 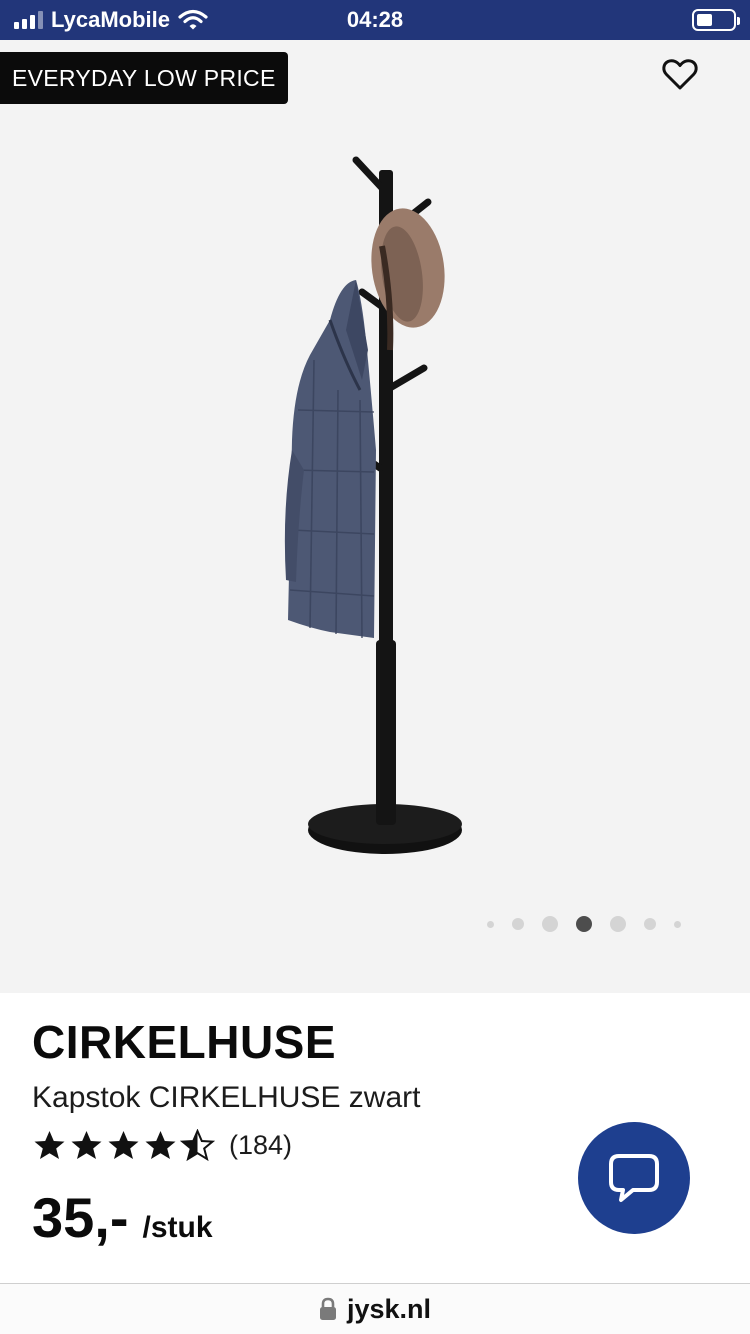 What do you see at coordinates (389, 1308) in the screenshot?
I see `url-text: jysk.nl` at bounding box center [389, 1308].